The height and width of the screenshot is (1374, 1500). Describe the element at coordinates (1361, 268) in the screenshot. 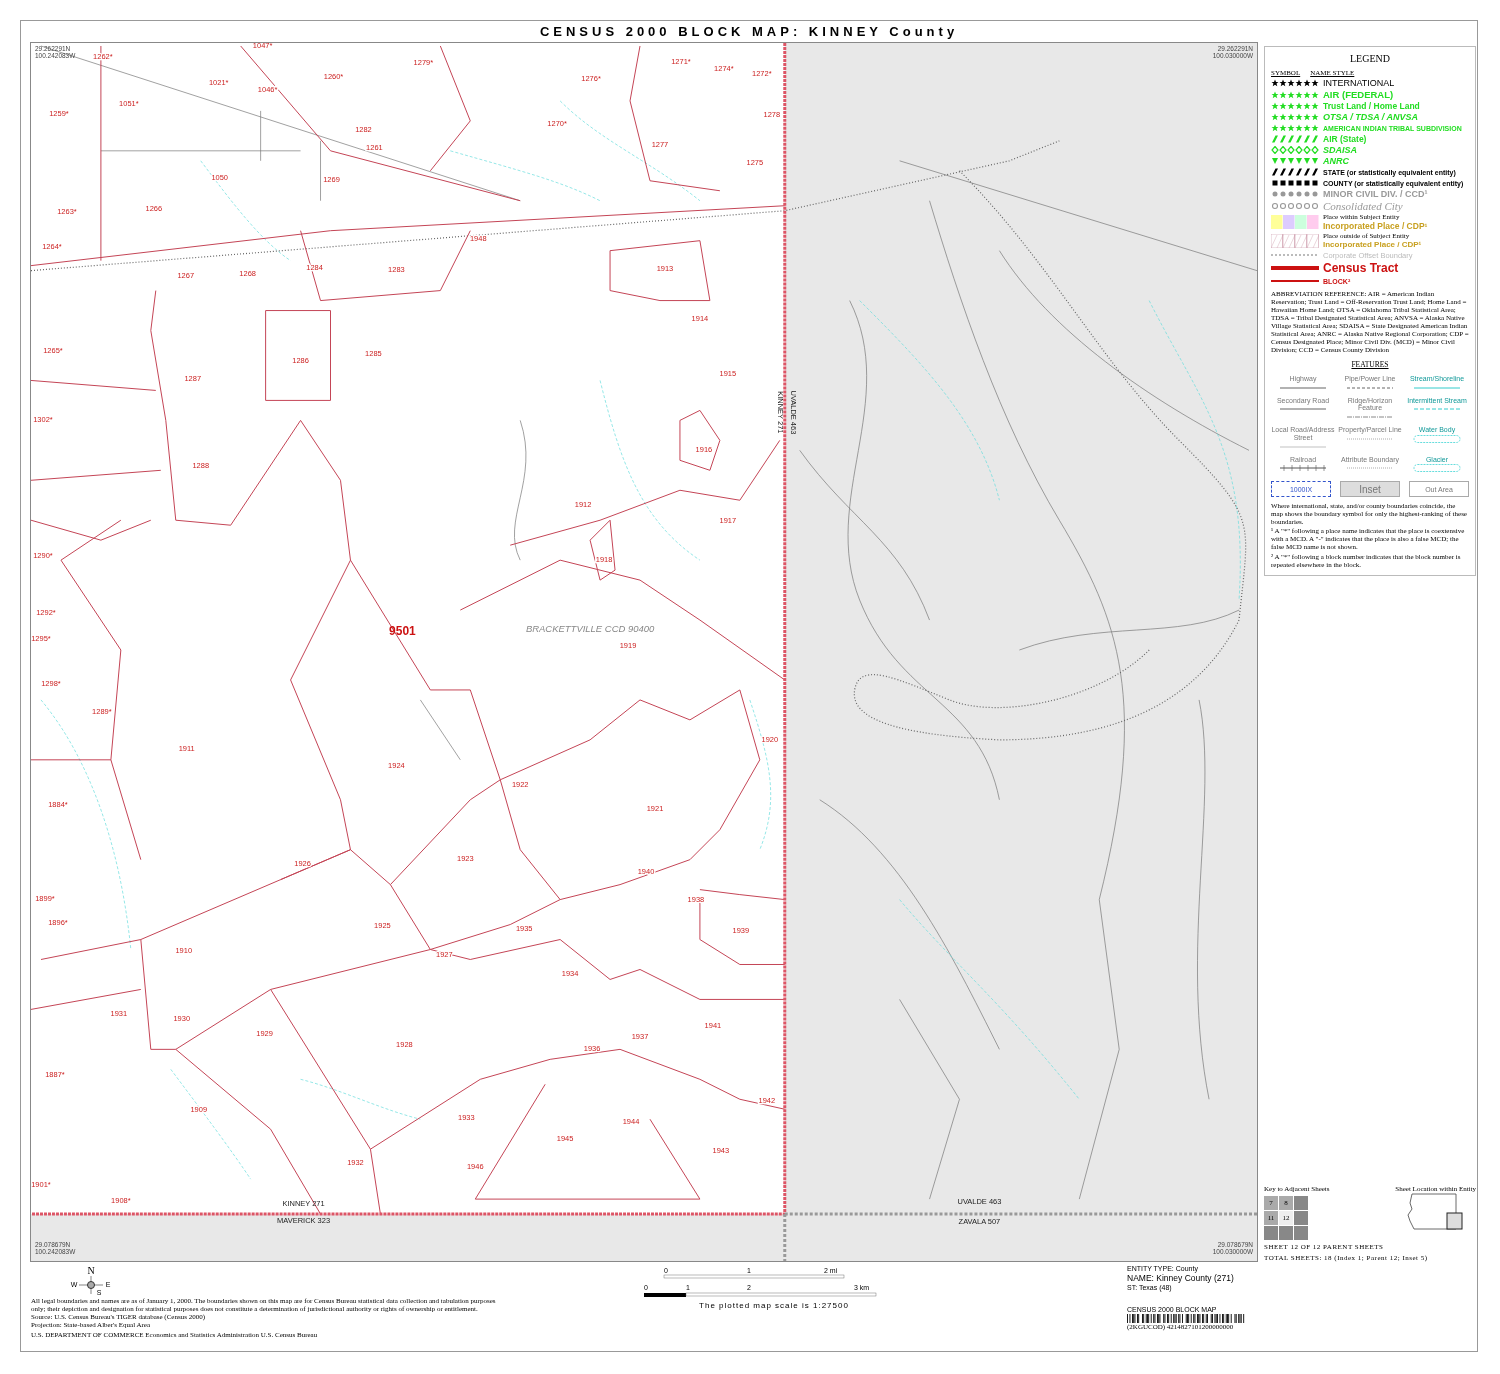

I see `legend-label: Census Tract` at that location.